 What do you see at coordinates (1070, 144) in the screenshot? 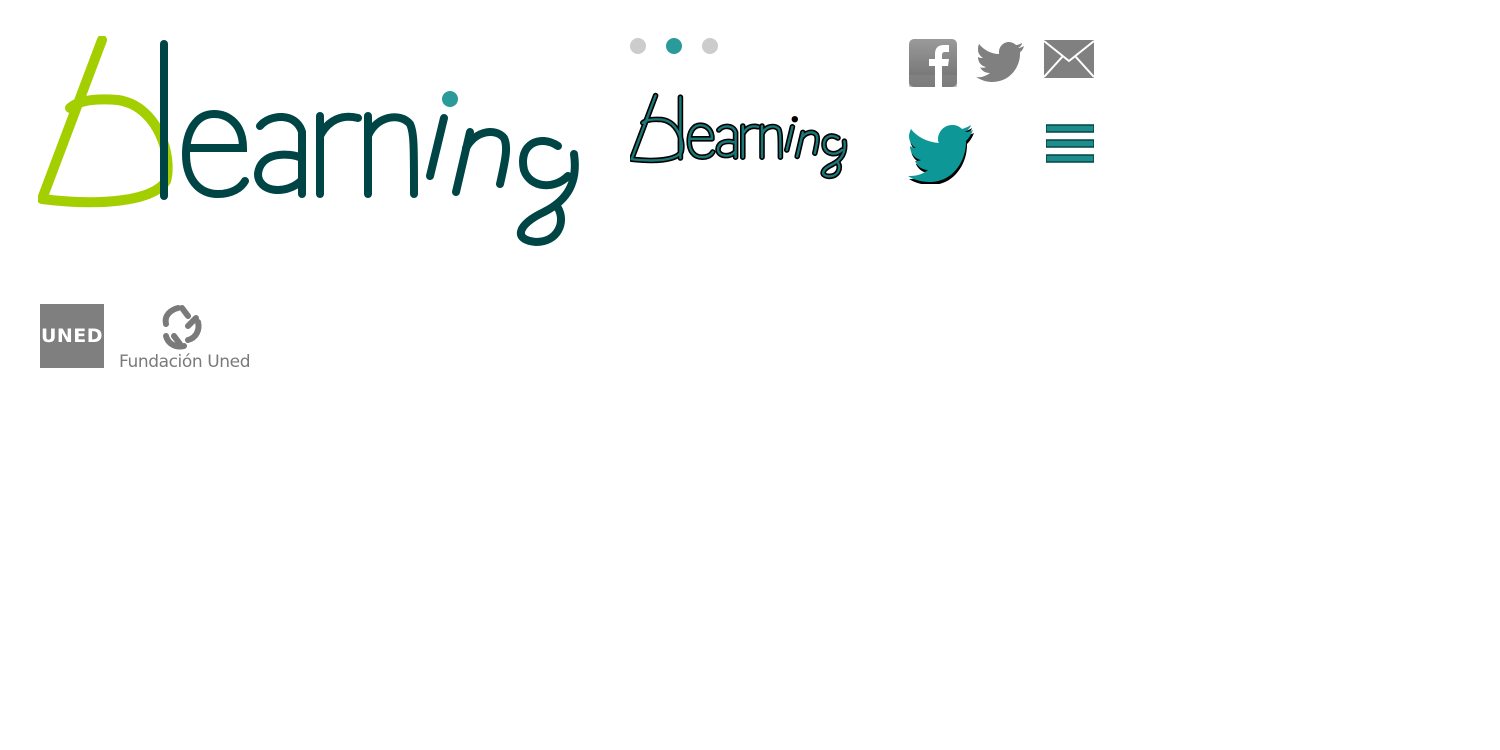
I see `hamburger-menu-icon` at bounding box center [1070, 144].